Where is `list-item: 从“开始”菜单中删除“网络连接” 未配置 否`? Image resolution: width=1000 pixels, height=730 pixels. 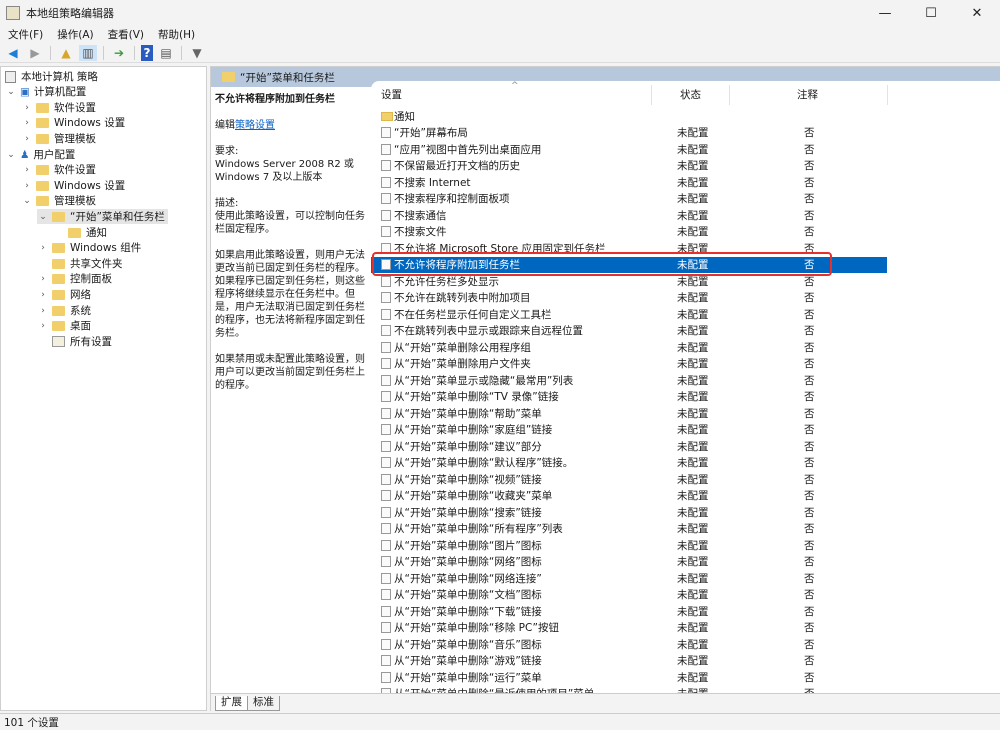
list-item: 从“开始”菜单中删除“网络连接” 未配置 否 is located at coordinates (629, 578).